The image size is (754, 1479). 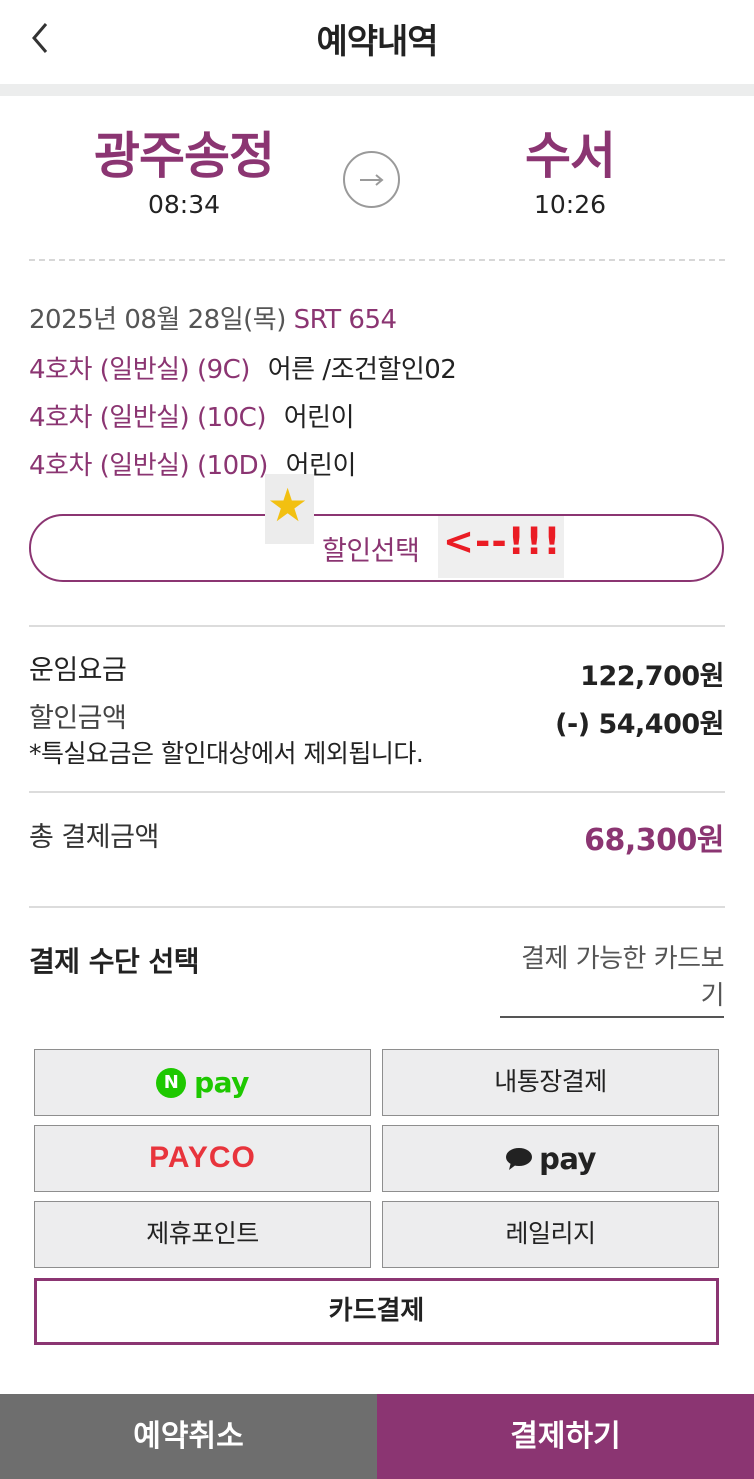 I want to click on base-fare-label: 운임요금, so click(x=78, y=670).